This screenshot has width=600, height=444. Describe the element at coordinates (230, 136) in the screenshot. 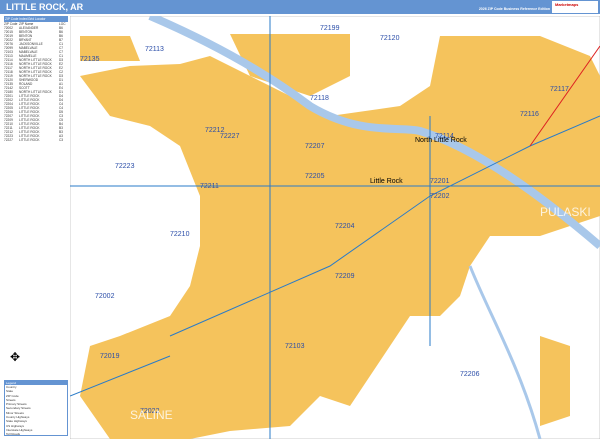

I see `zip-label: 72227` at that location.